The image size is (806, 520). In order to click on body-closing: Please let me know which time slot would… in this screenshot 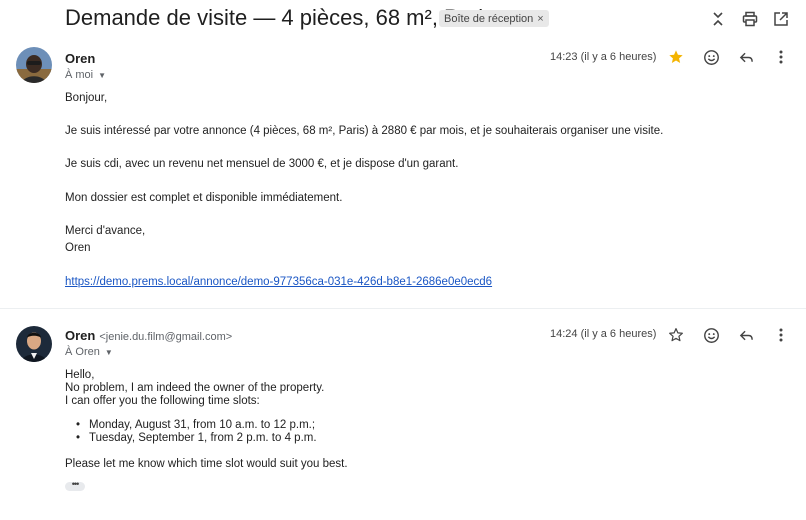, I will do `click(206, 464)`.